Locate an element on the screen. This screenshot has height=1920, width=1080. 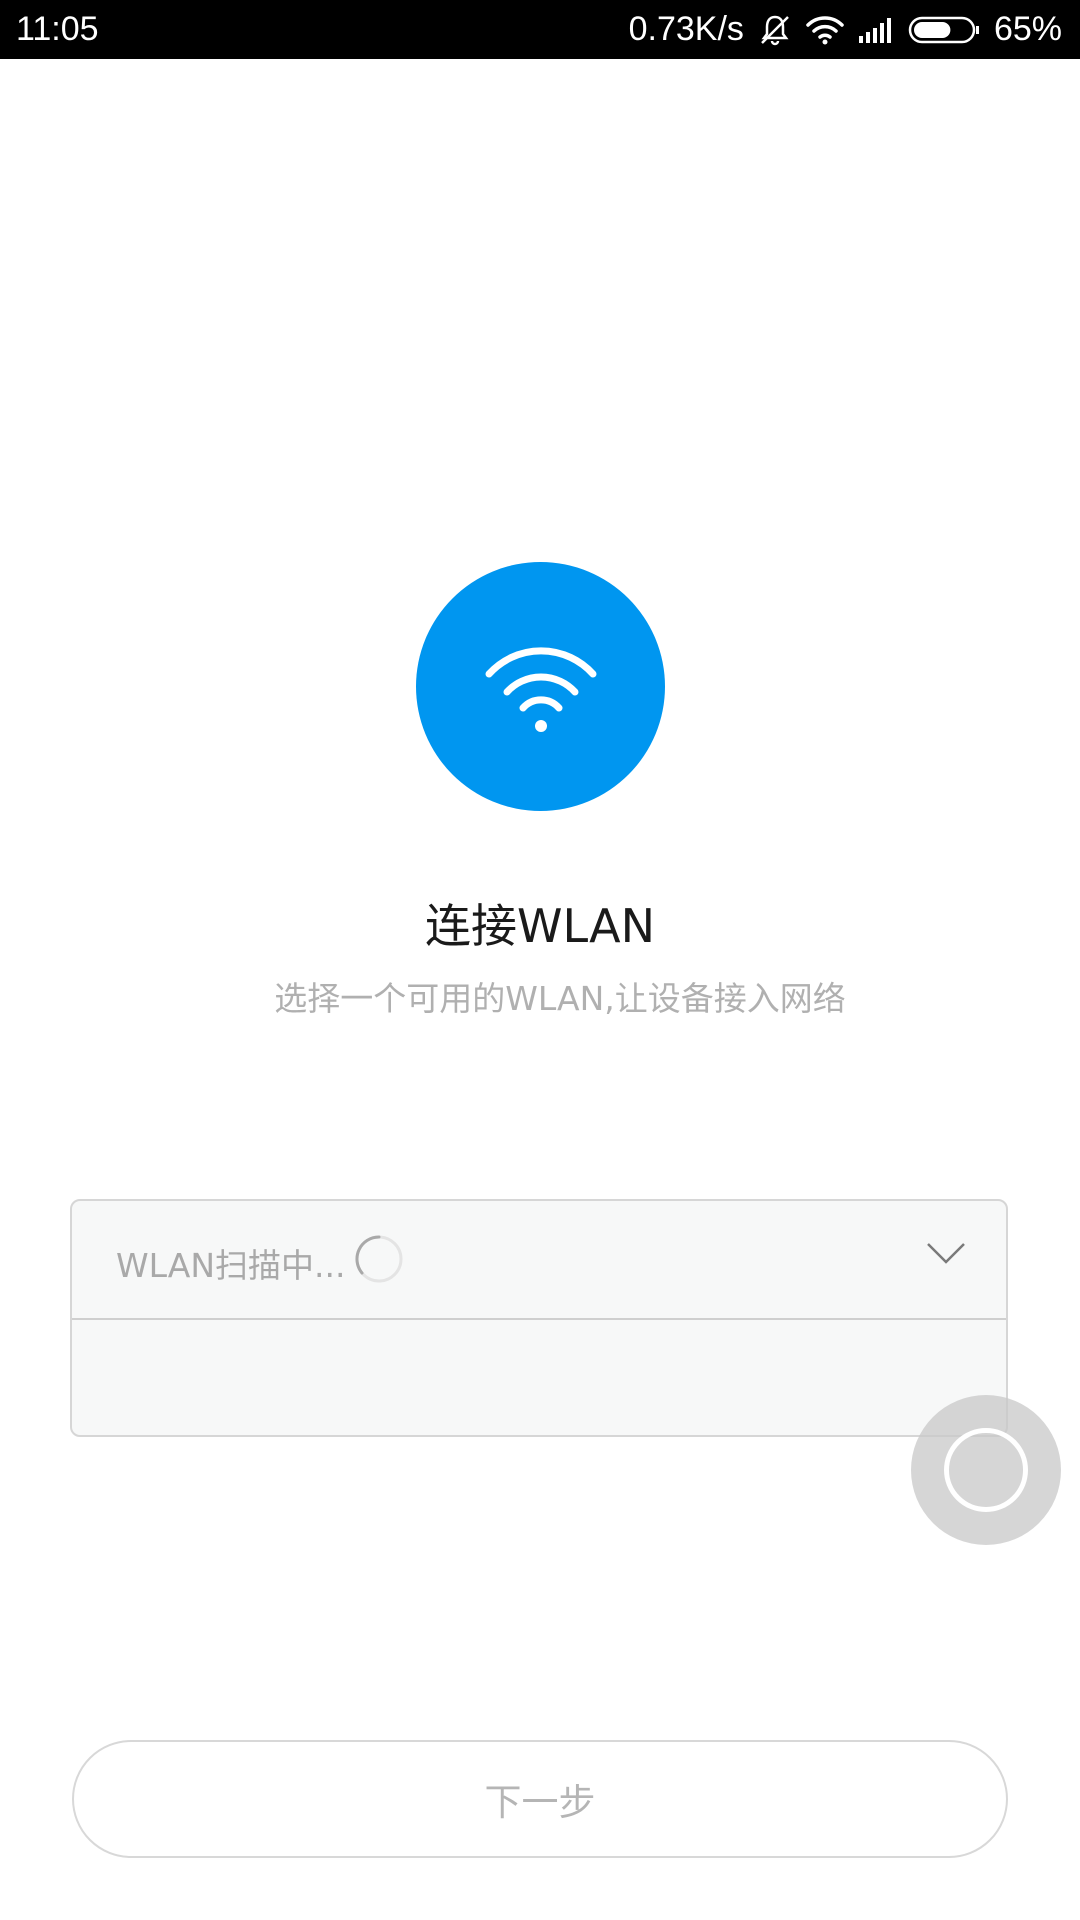
battery-percent: 65% is located at coordinates (1027, 29).